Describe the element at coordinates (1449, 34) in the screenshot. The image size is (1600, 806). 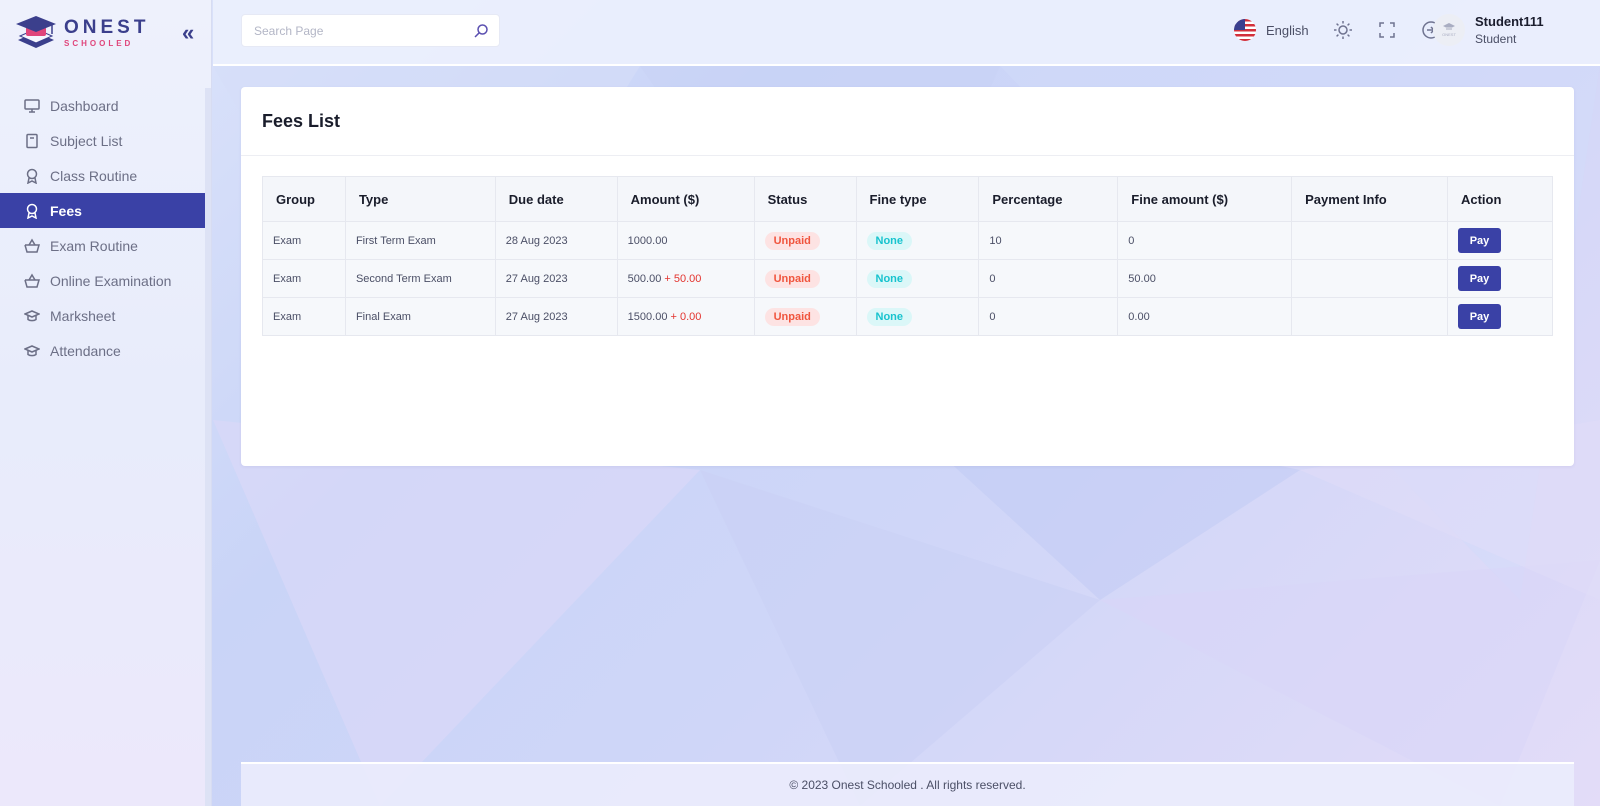
I see `avatar-text: ONEST` at that location.